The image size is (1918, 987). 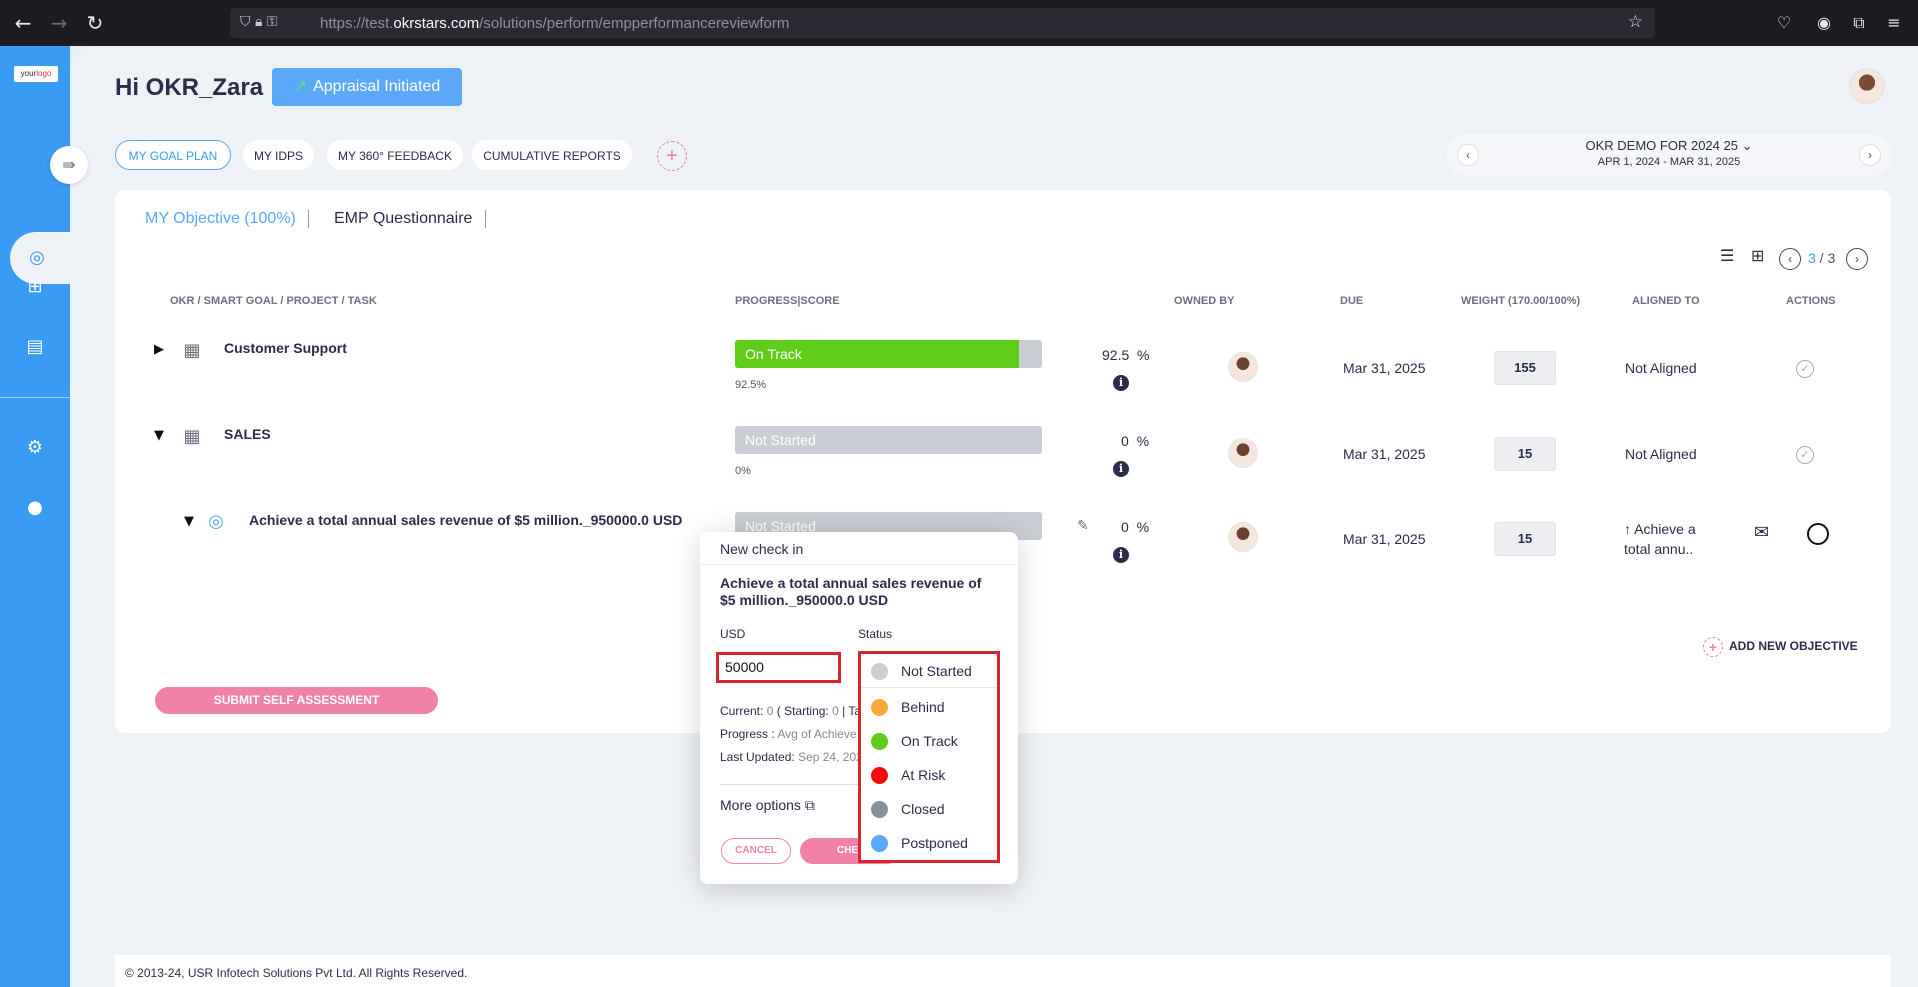 I want to click on list-view-icon: ☰, so click(x=1727, y=255).